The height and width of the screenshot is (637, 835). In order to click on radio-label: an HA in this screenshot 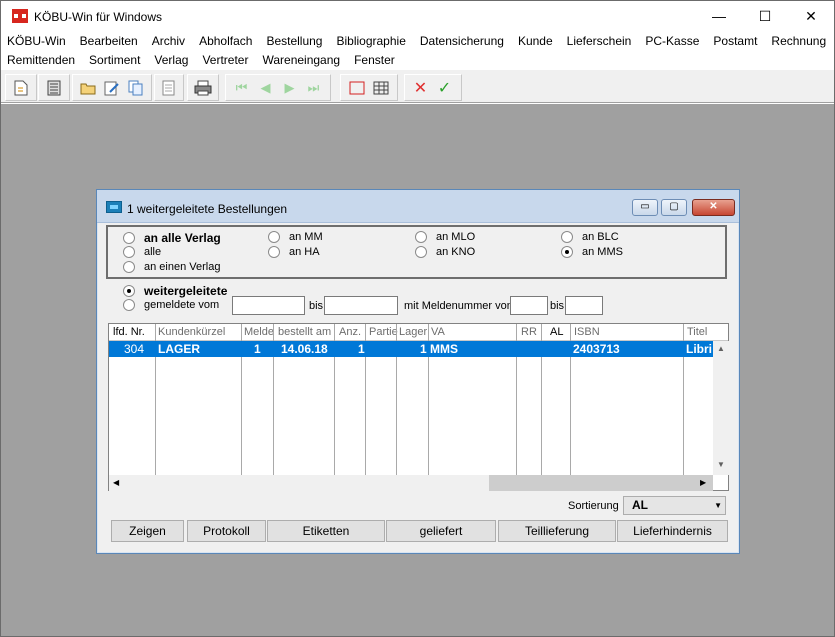, I will do `click(304, 252)`.